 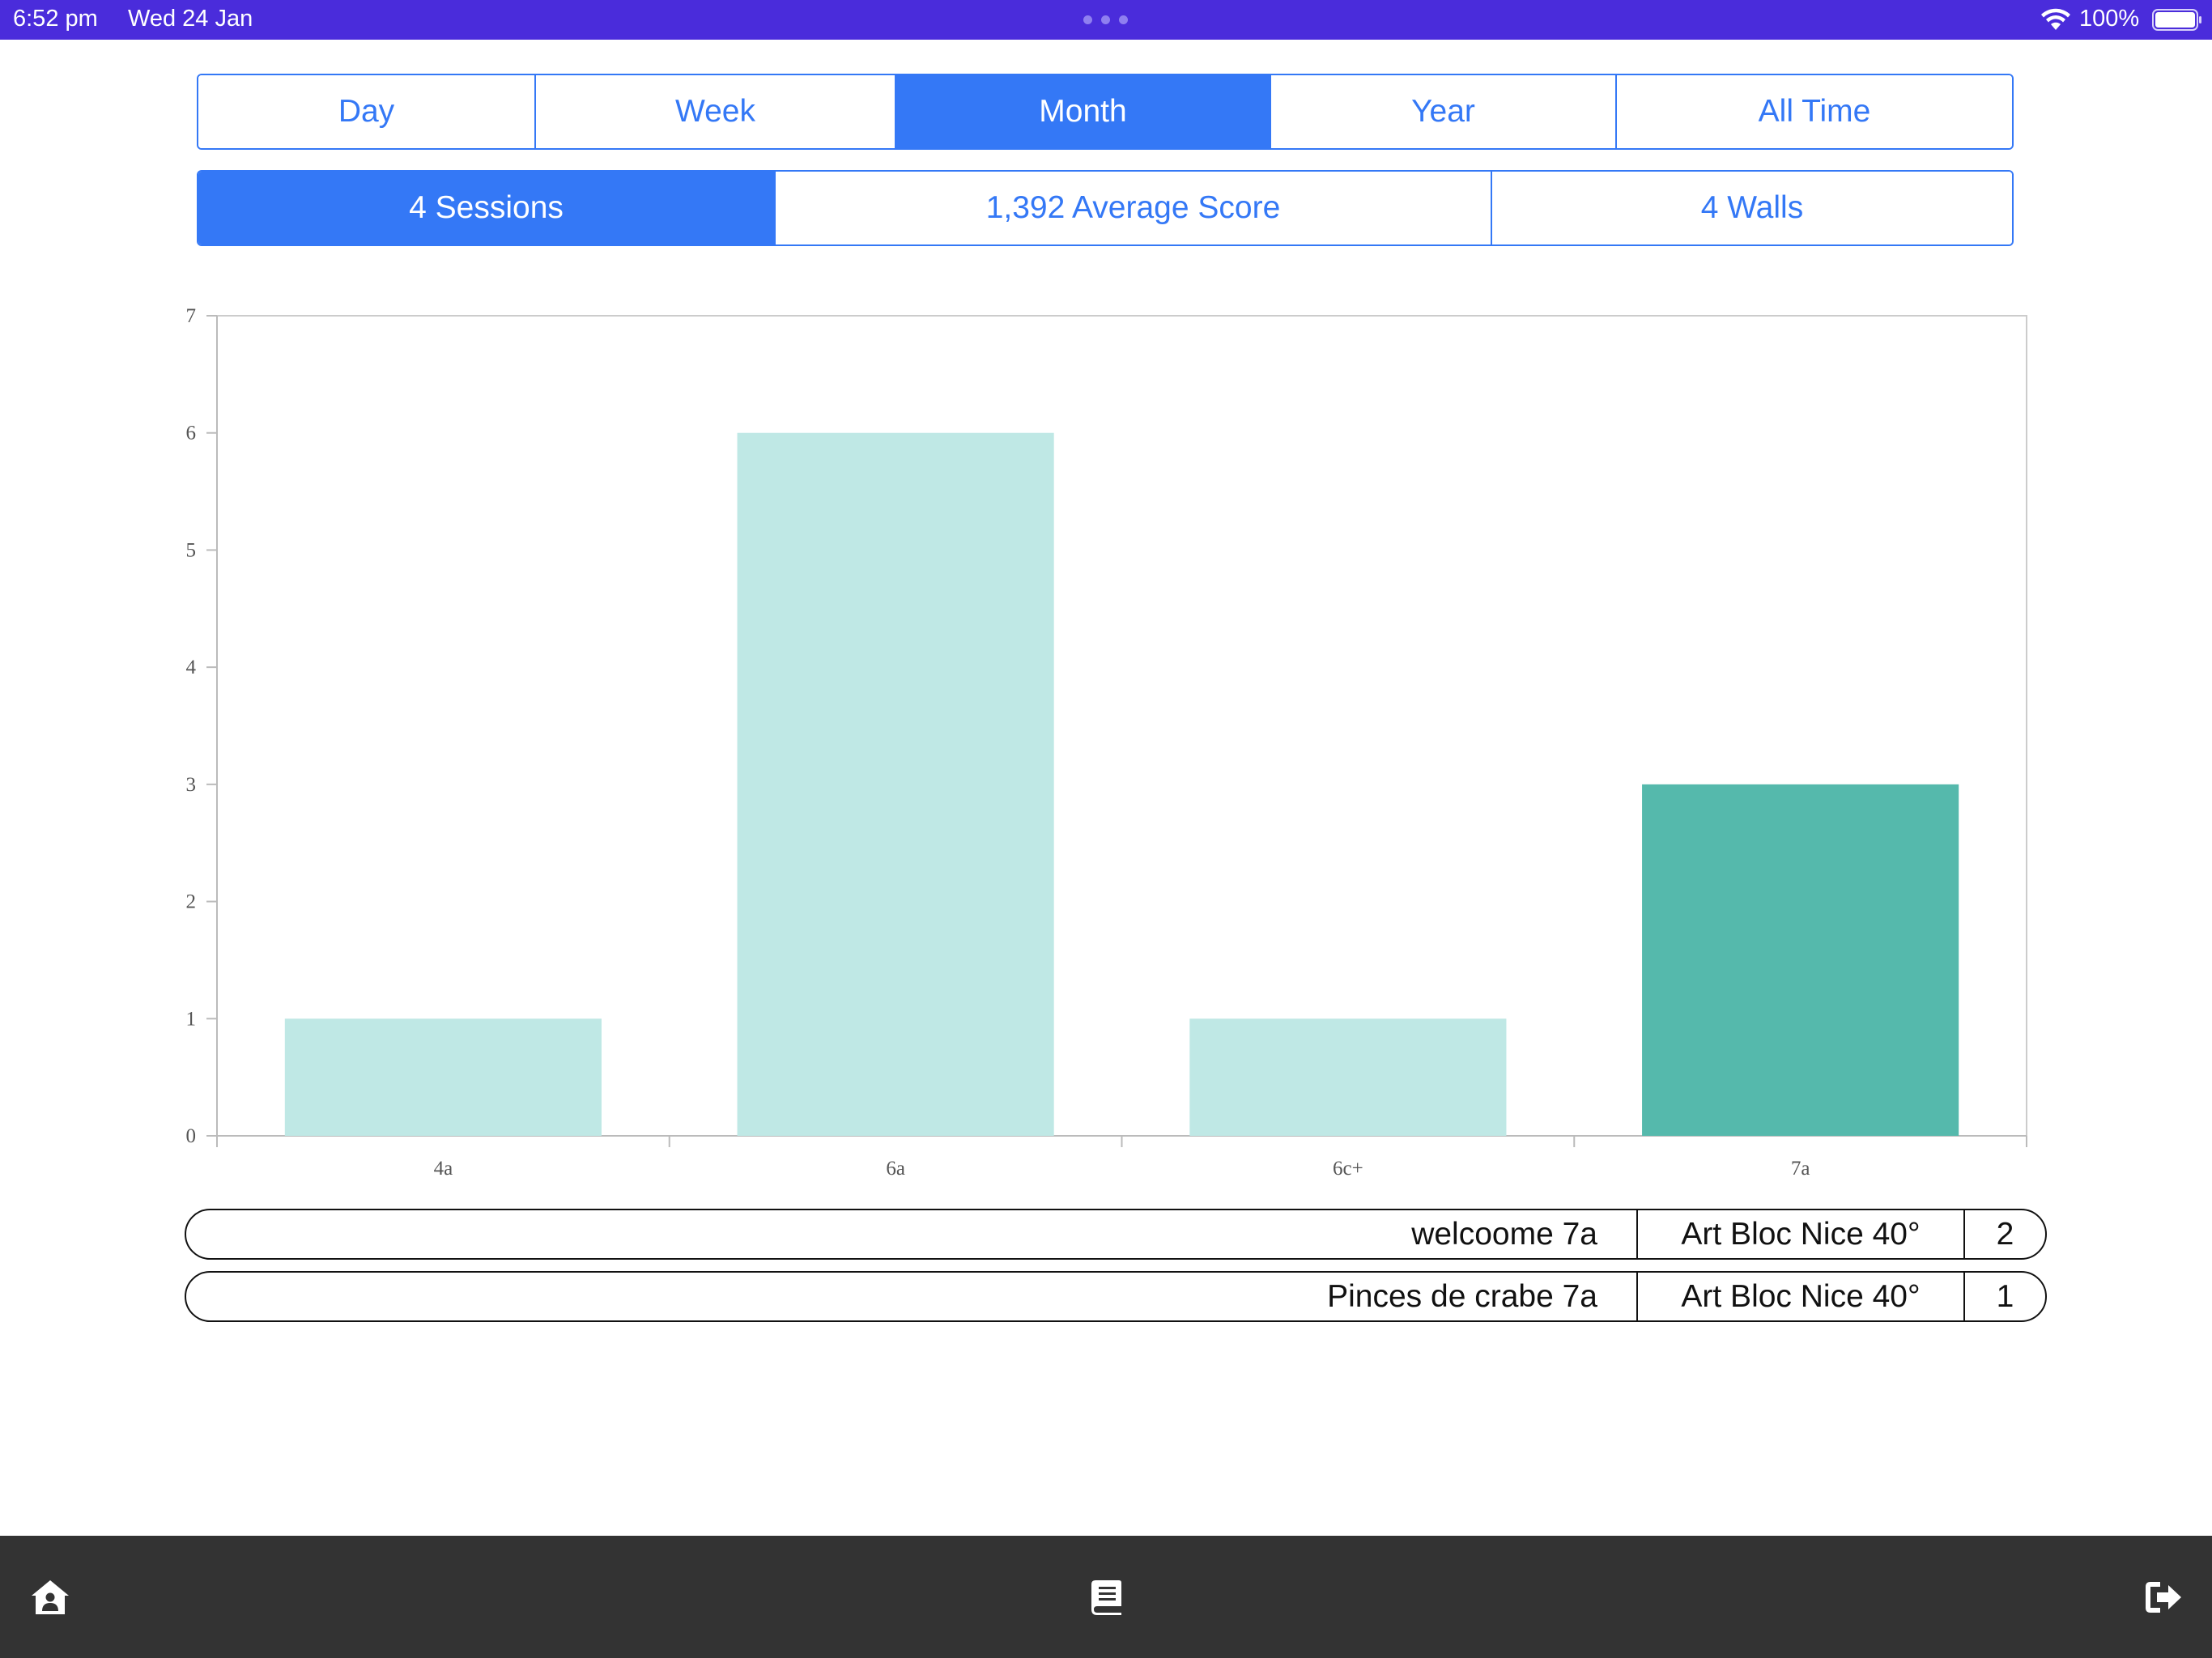 I want to click on y-tick-label: 6, so click(x=191, y=433).